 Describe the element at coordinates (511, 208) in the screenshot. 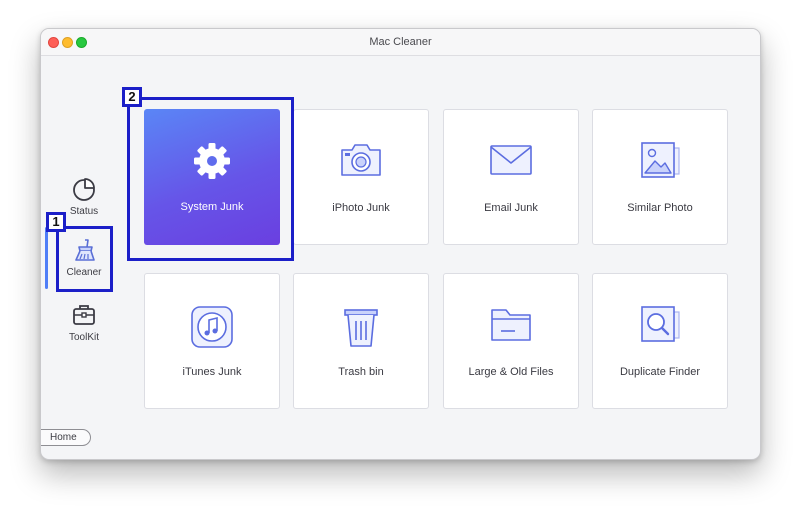

I see `tile-label: Email Junk` at that location.